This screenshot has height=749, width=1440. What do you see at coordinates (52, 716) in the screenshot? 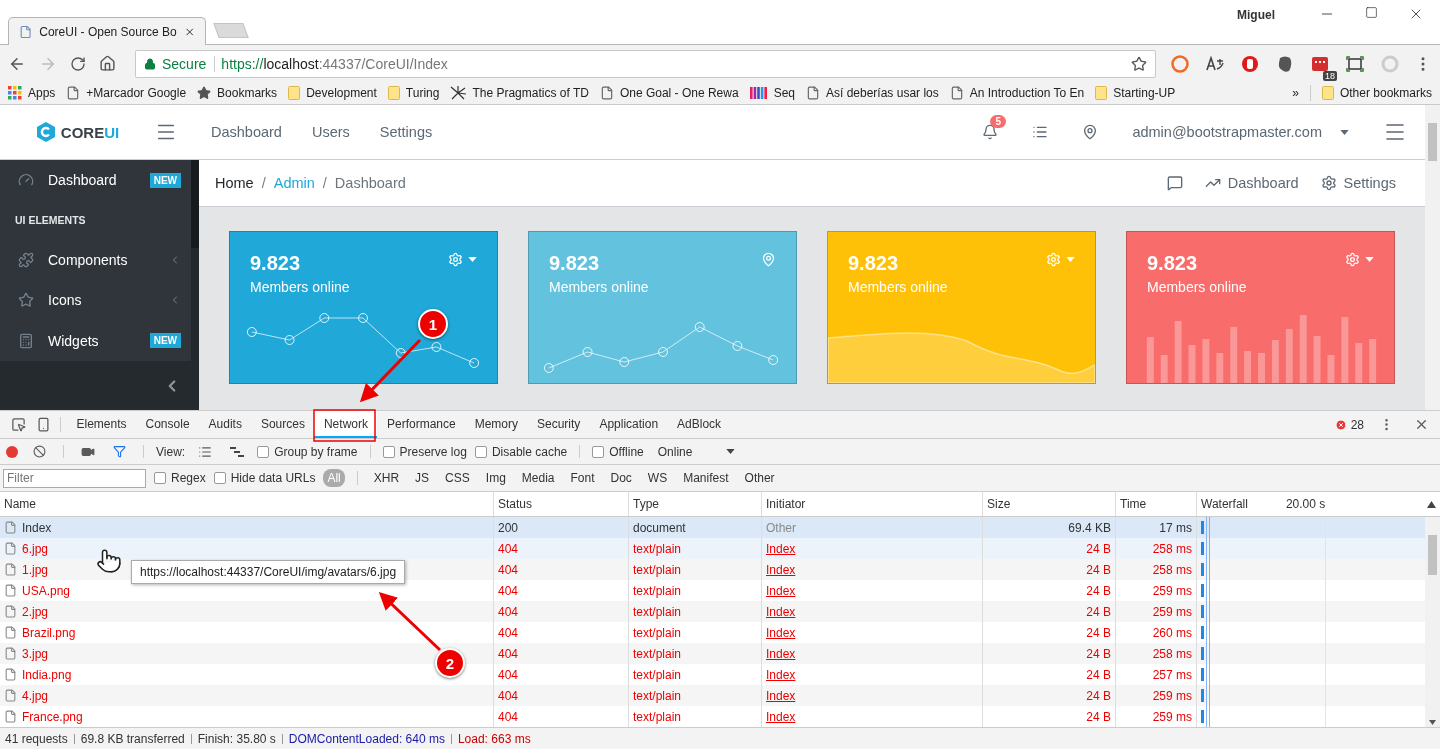
I see `table-cell: France.png` at bounding box center [52, 716].